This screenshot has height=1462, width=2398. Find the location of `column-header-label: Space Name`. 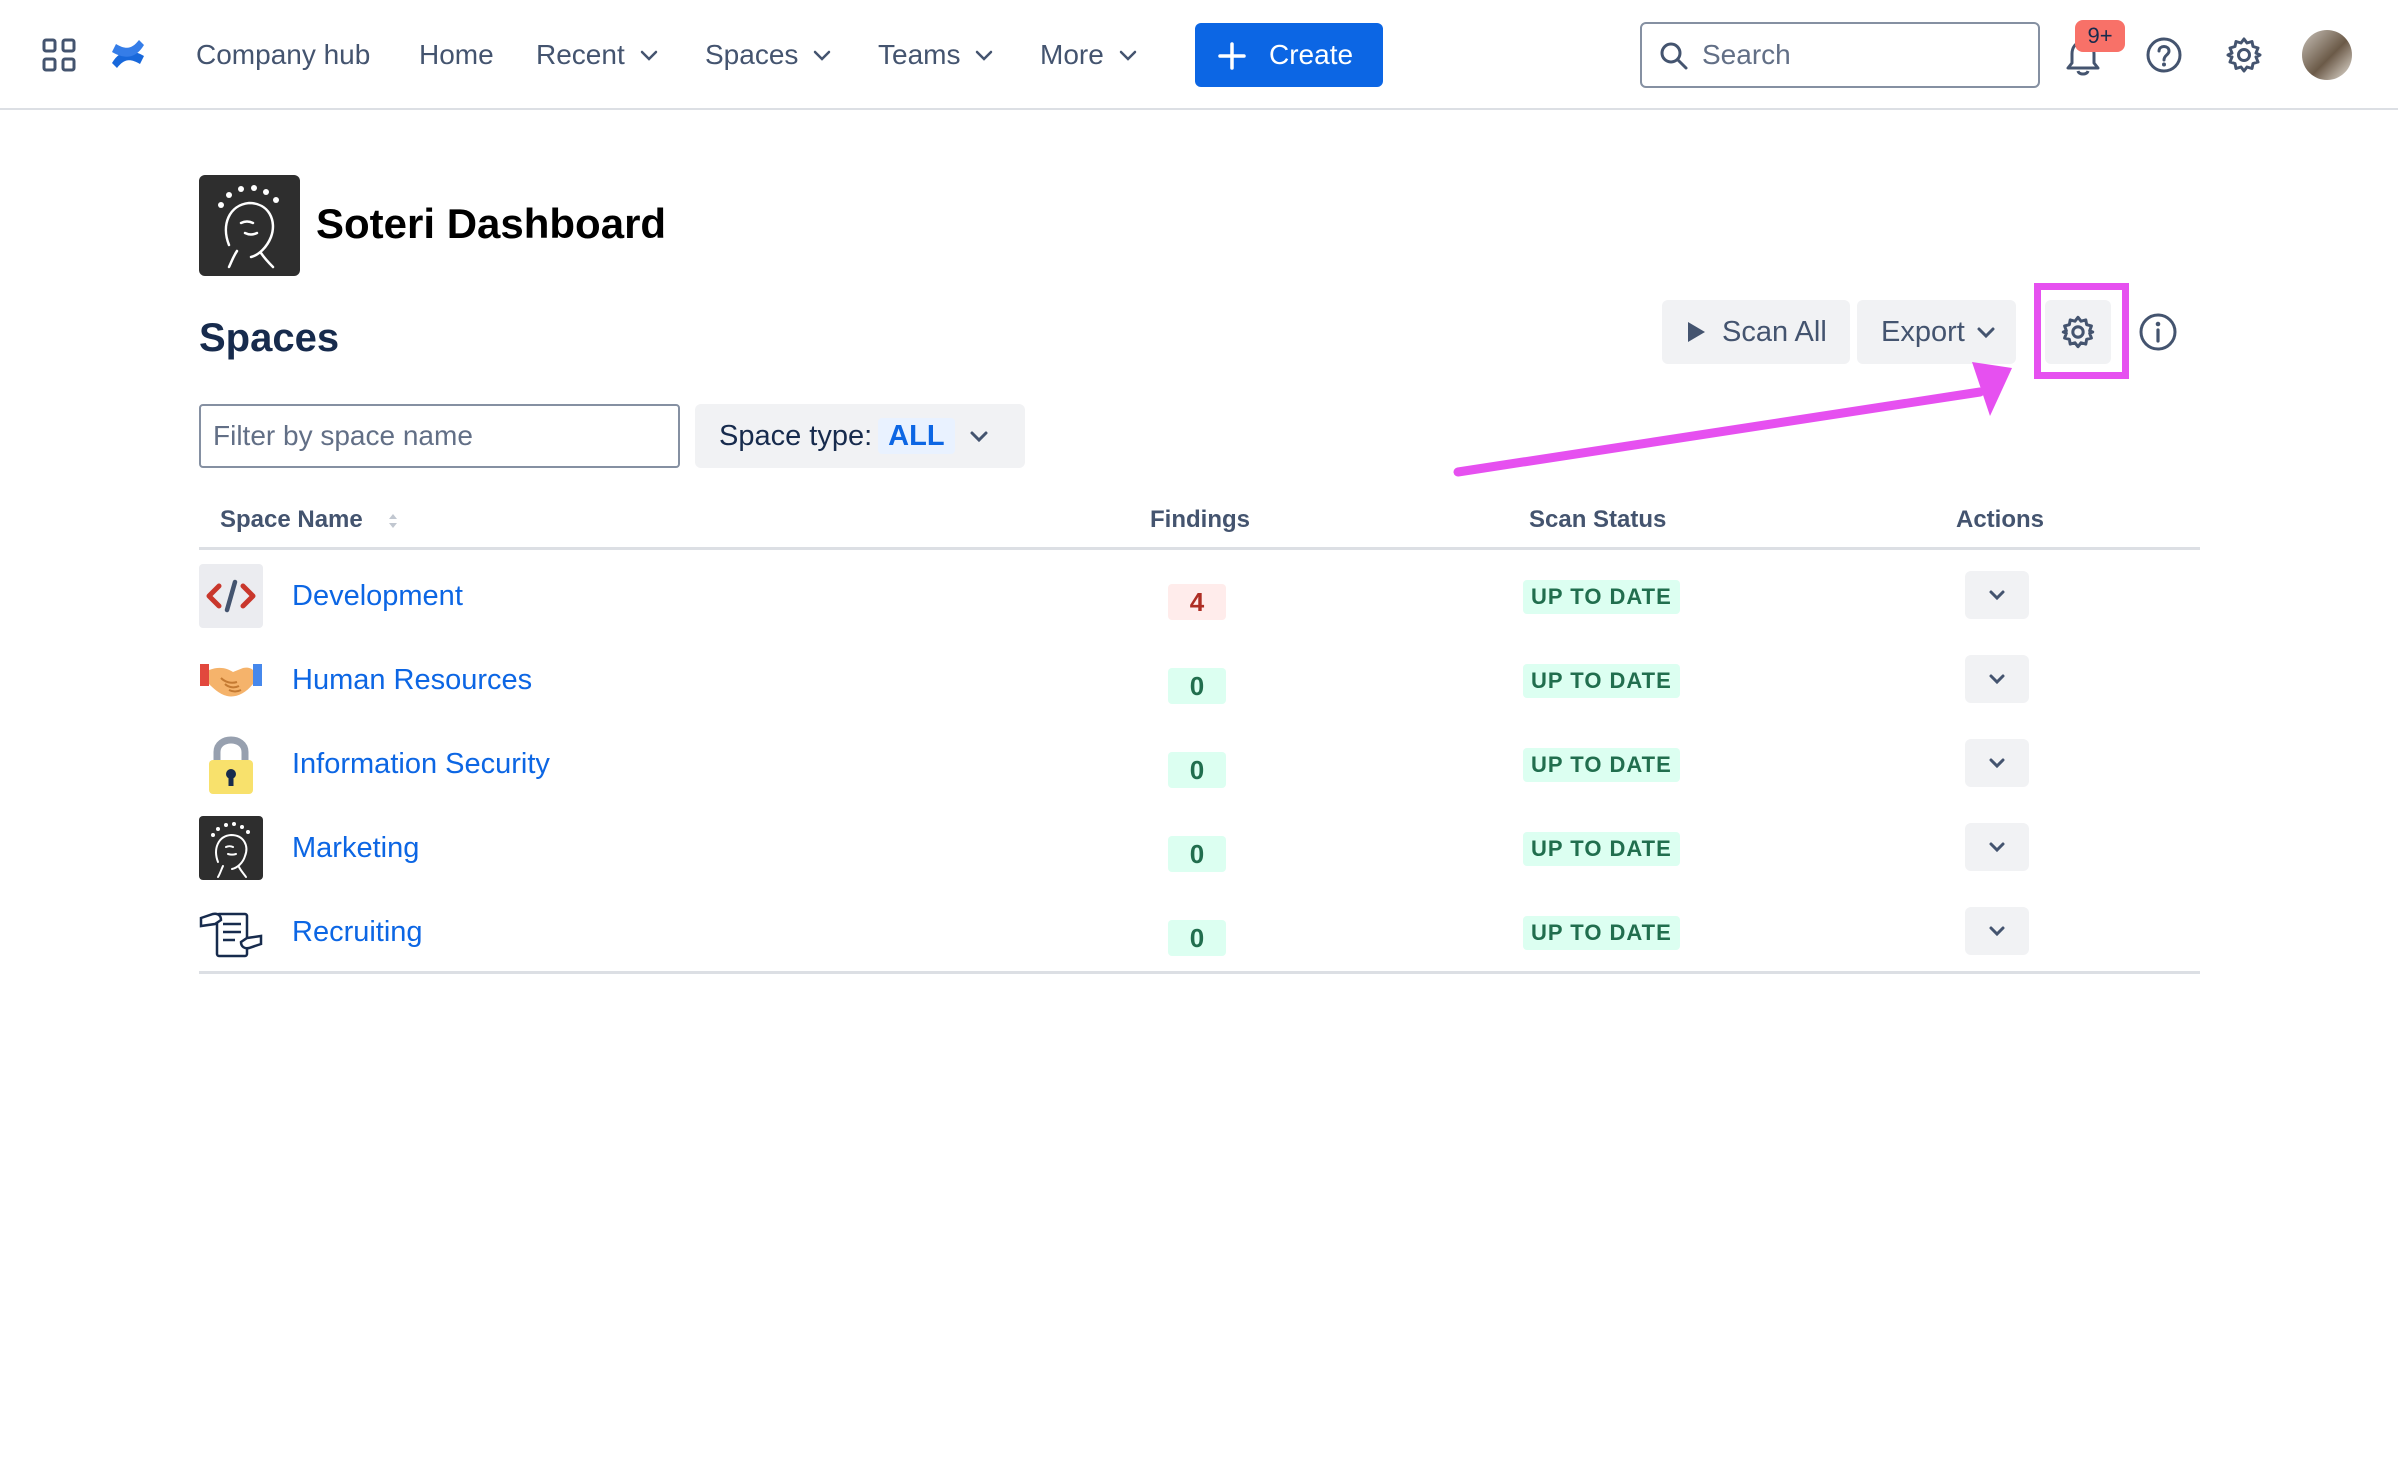

column-header-label: Space Name is located at coordinates (291, 519).